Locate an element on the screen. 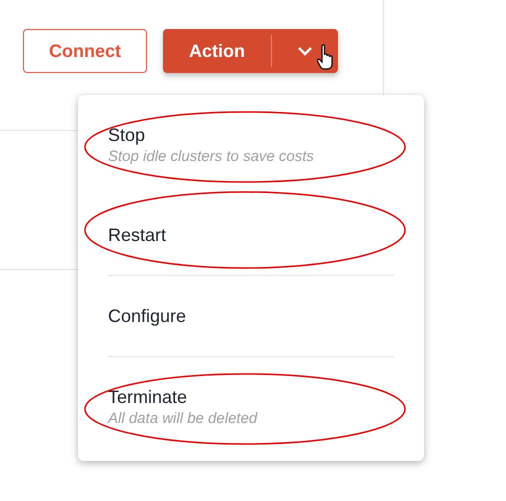 The height and width of the screenshot is (501, 506). action-button: Action is located at coordinates (217, 51).